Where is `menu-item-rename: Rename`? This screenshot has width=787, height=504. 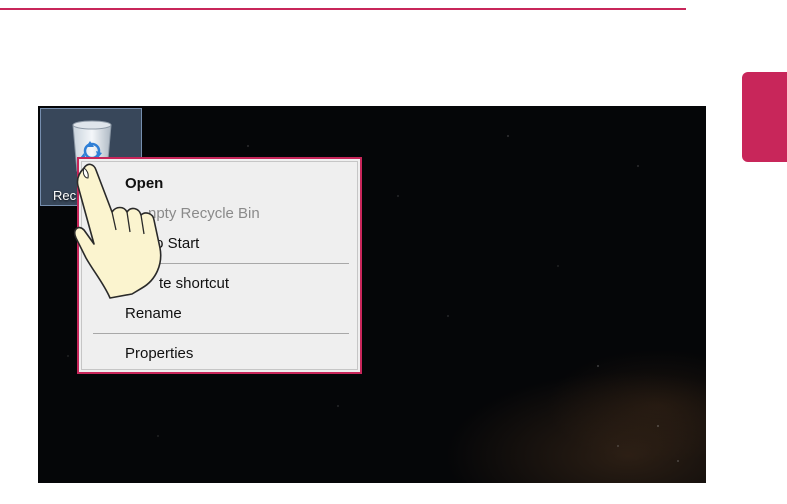
menu-item-rename: Rename is located at coordinates (153, 314).